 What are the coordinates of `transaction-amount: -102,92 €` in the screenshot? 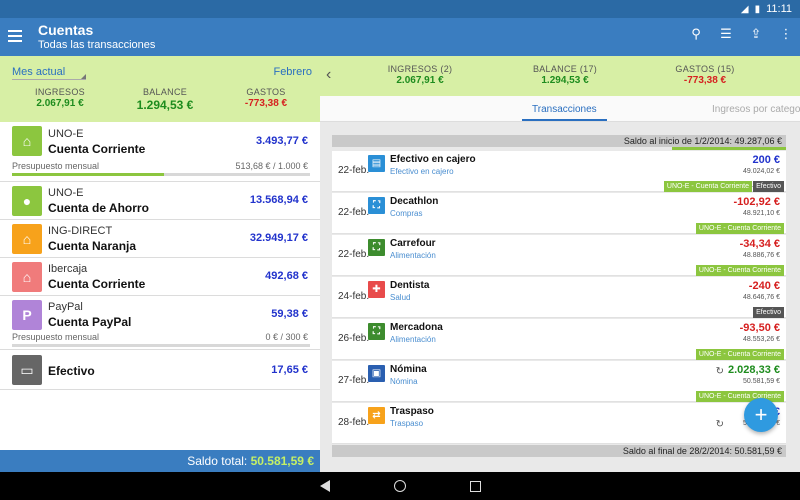 It's located at (756, 202).